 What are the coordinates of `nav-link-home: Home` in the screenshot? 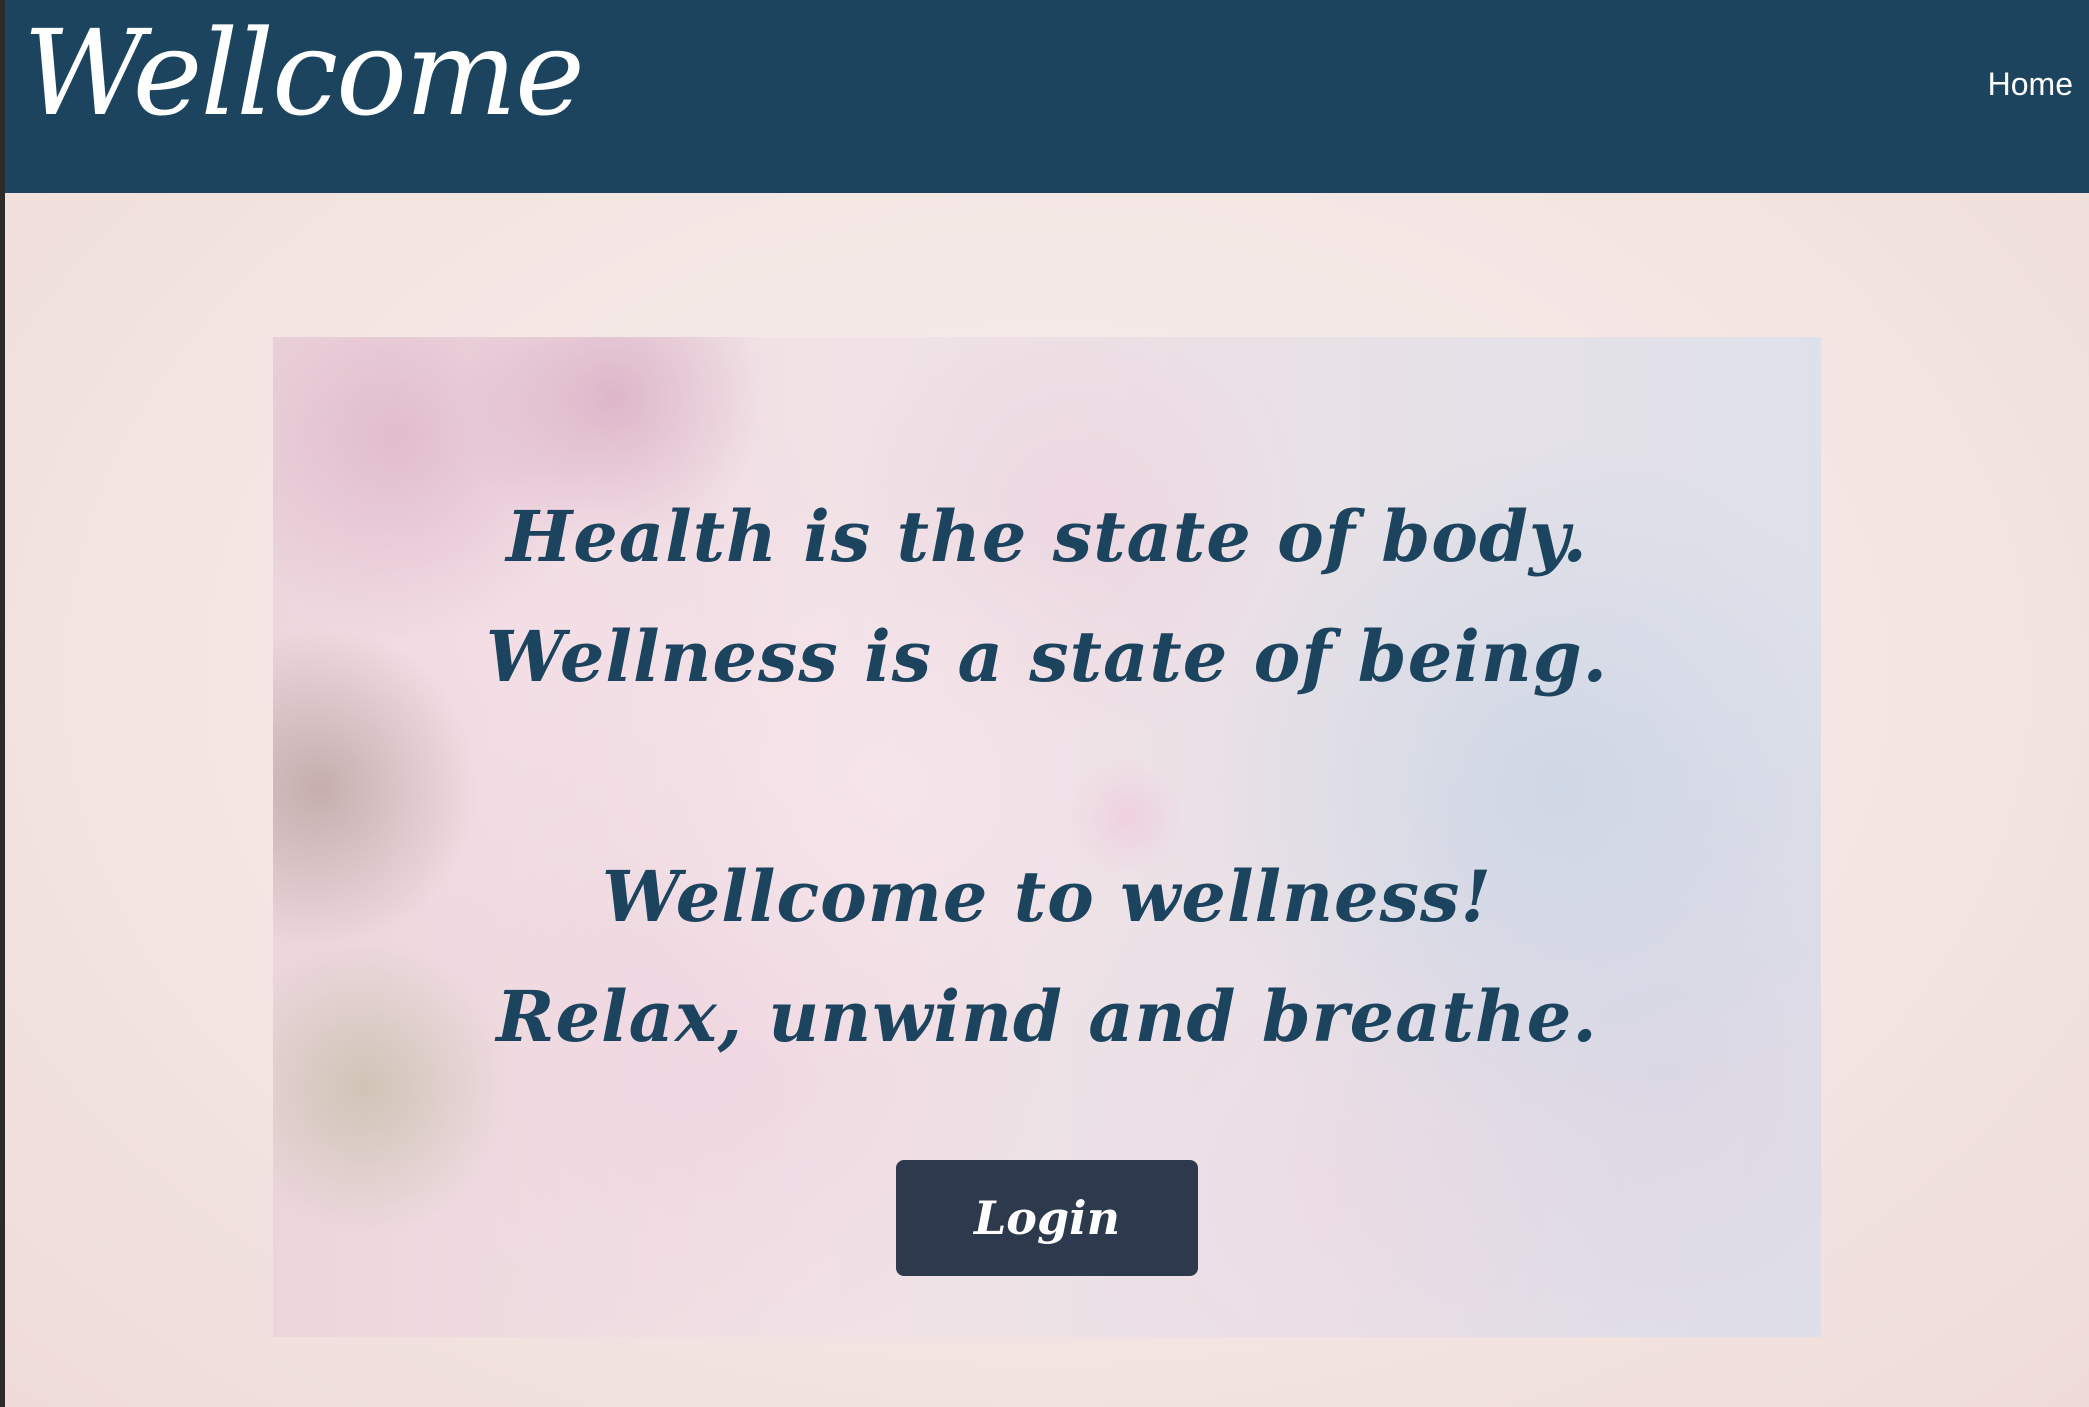 It's located at (2030, 84).